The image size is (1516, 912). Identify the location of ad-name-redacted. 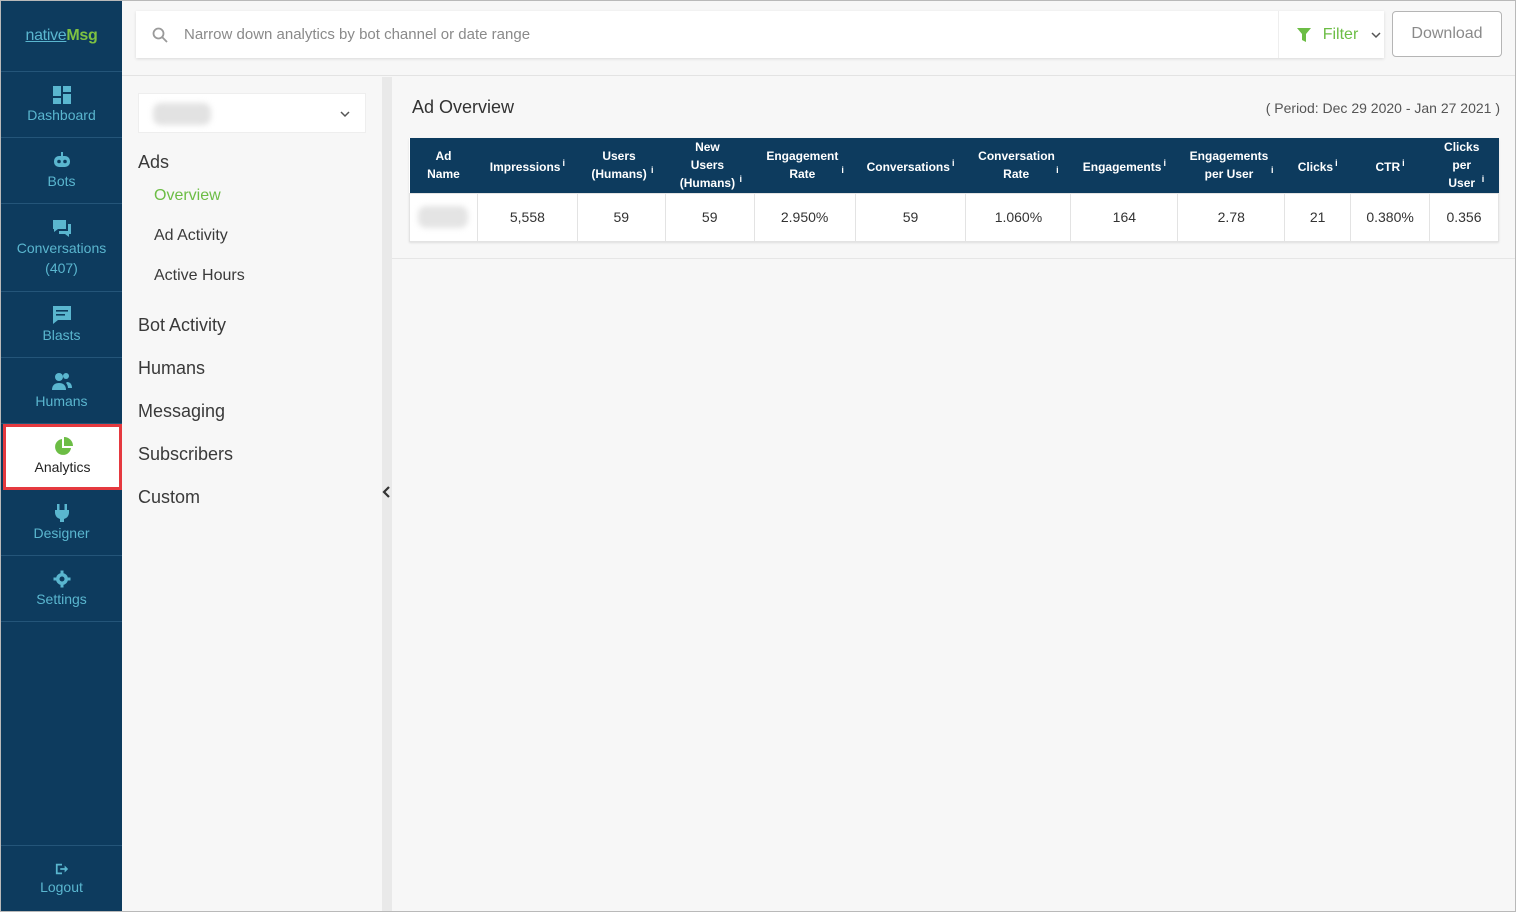
(443, 217).